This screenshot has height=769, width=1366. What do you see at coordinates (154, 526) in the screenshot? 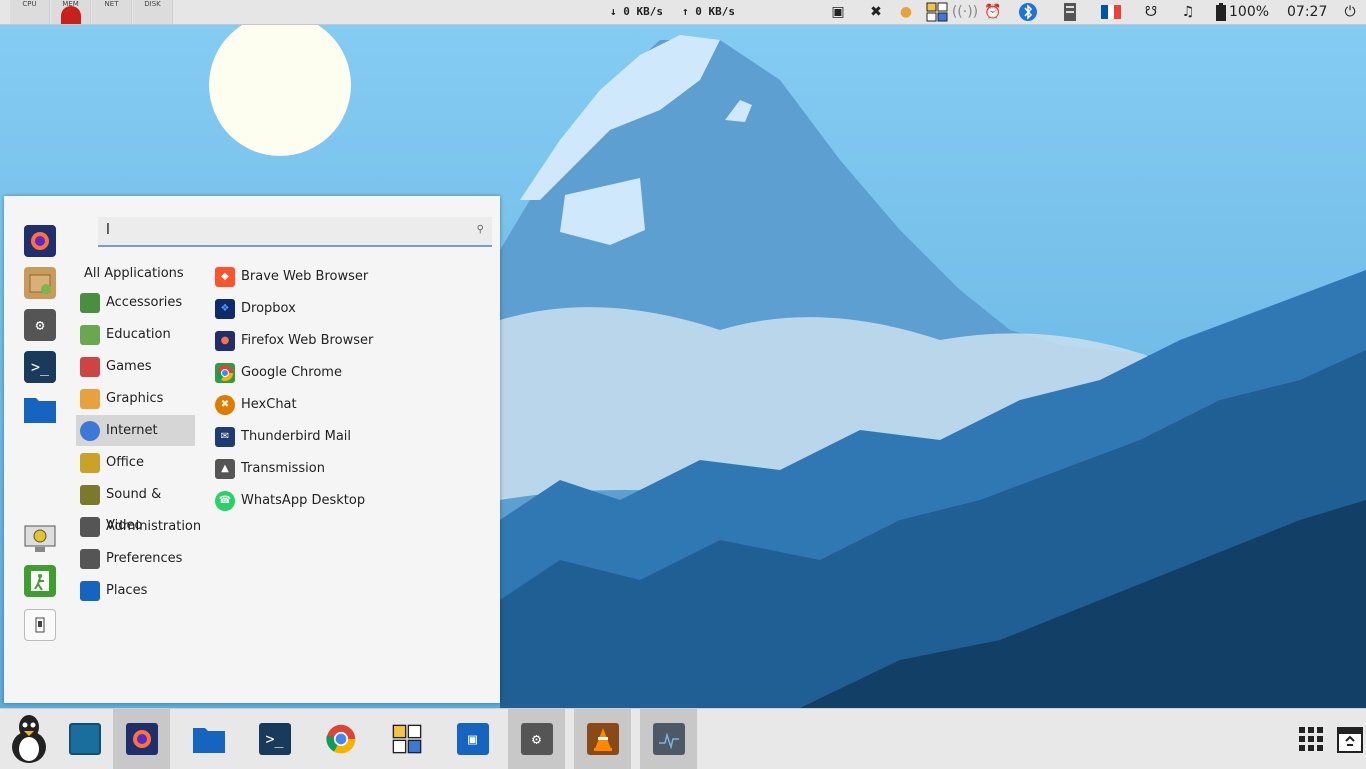
I see `category-label: Administration` at bounding box center [154, 526].